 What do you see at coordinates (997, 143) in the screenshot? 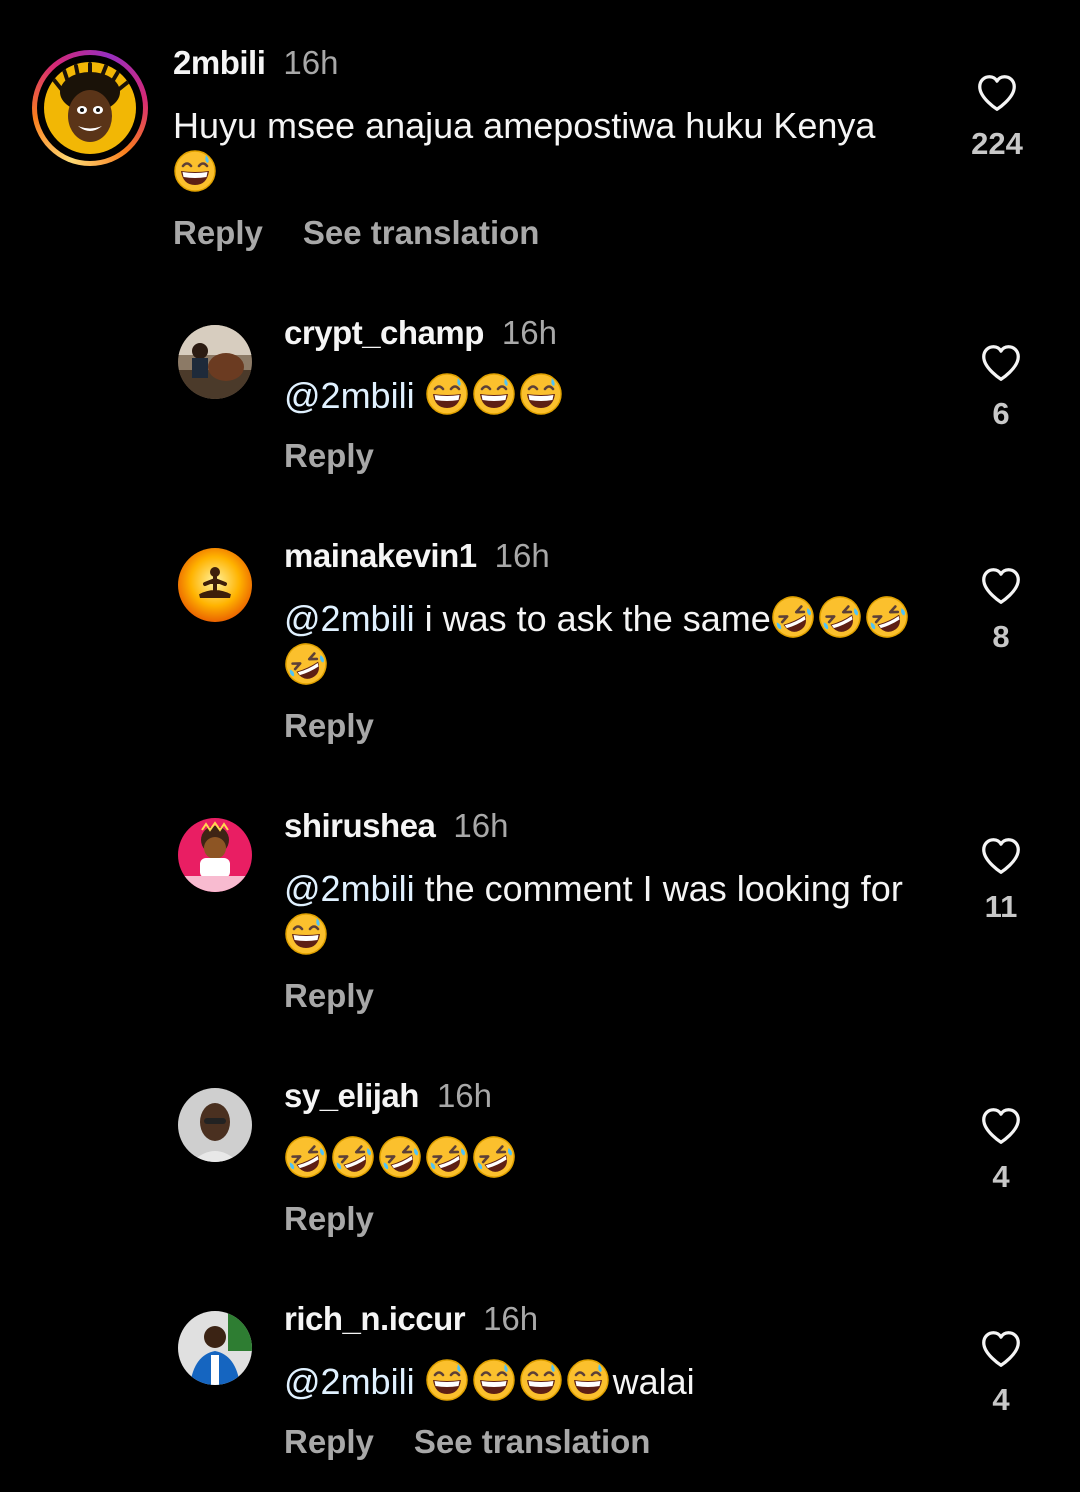
I see `like-count: 224` at bounding box center [997, 143].